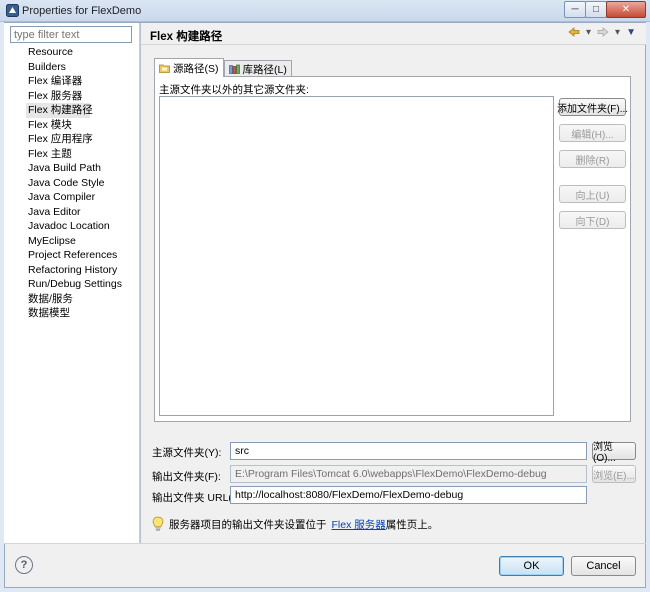 The image size is (650, 592). I want to click on history-navigation: ▾ ▾ ▼, so click(602, 32).